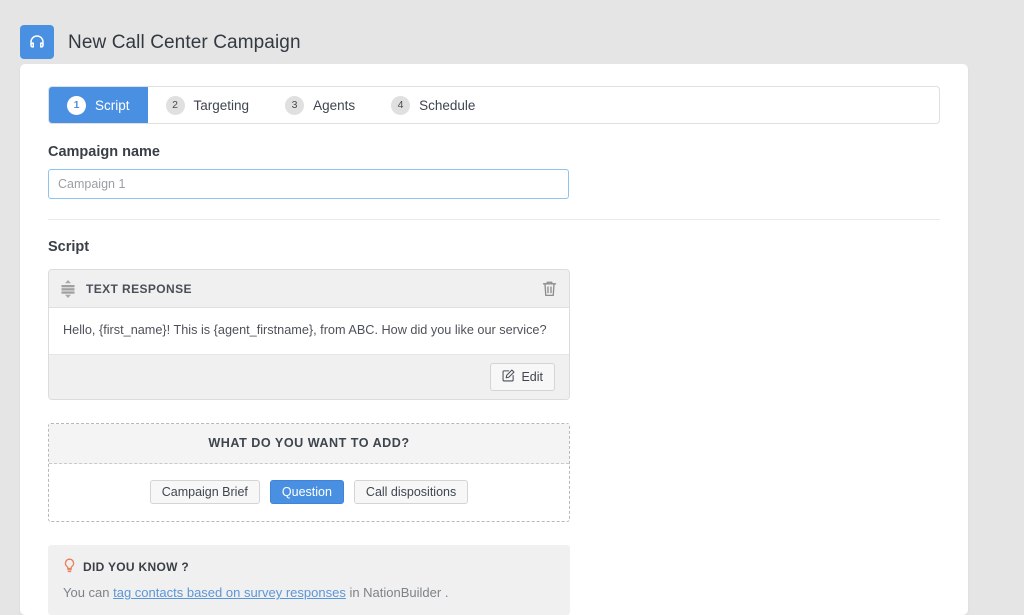 The height and width of the screenshot is (615, 1024). I want to click on script-block-type-label: TEXT RESPONSE, so click(139, 288).